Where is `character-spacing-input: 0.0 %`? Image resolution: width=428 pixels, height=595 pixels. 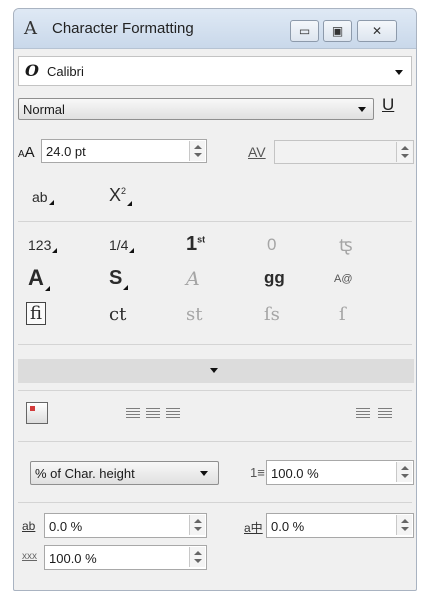
character-spacing-input: 0.0 % is located at coordinates (125, 525).